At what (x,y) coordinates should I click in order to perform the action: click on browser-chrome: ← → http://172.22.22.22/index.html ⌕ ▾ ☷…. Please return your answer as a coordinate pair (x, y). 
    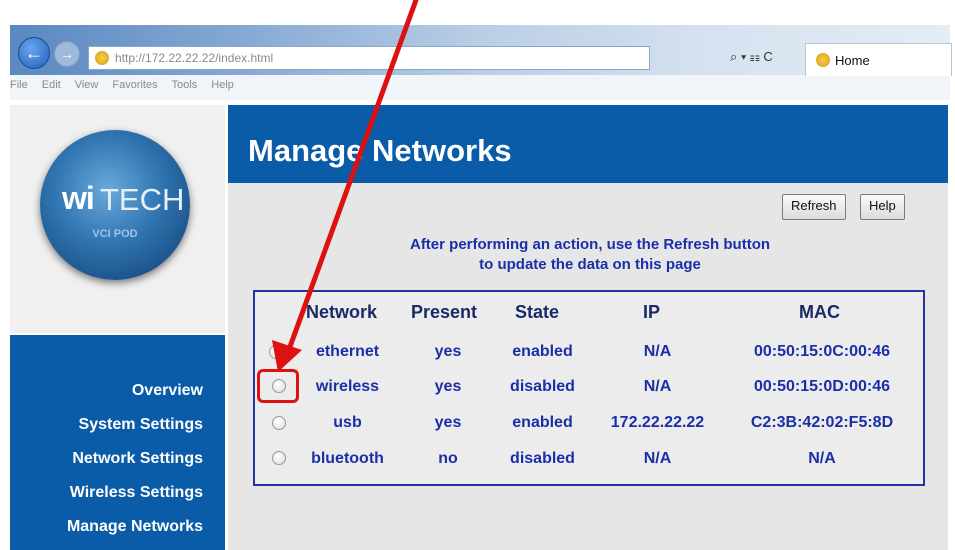
    Looking at the image, I should click on (481, 62).